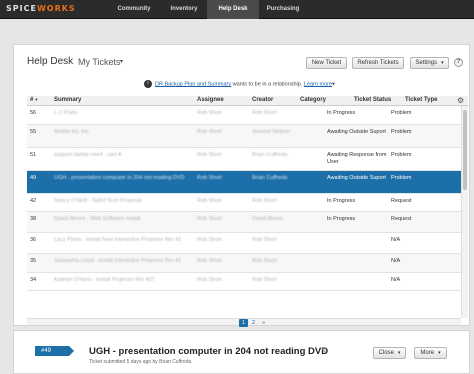  What do you see at coordinates (134, 9) in the screenshot?
I see `nav-community: Community` at bounding box center [134, 9].